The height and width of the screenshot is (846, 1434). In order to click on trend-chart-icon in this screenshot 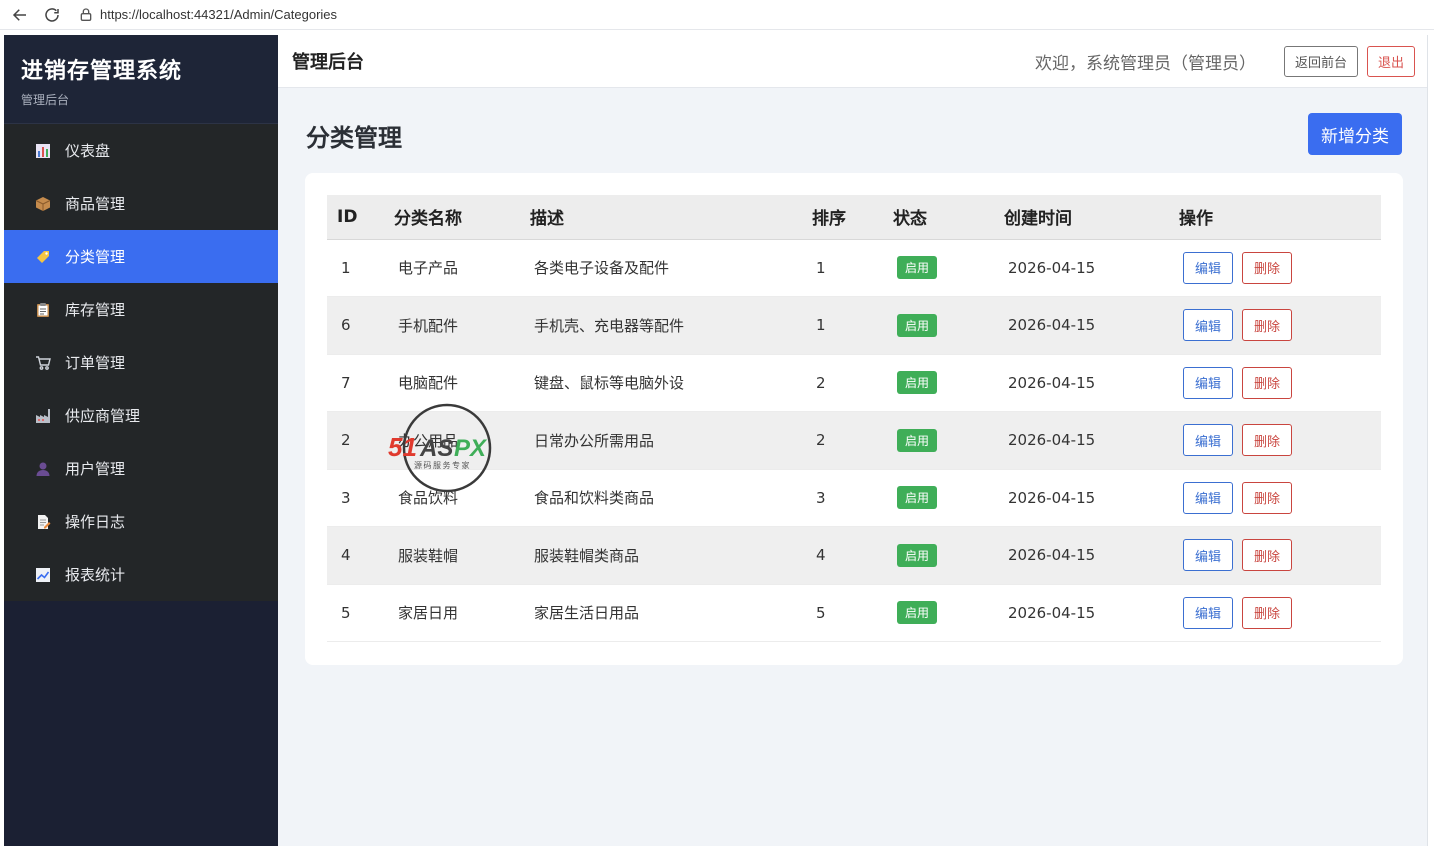, I will do `click(43, 575)`.